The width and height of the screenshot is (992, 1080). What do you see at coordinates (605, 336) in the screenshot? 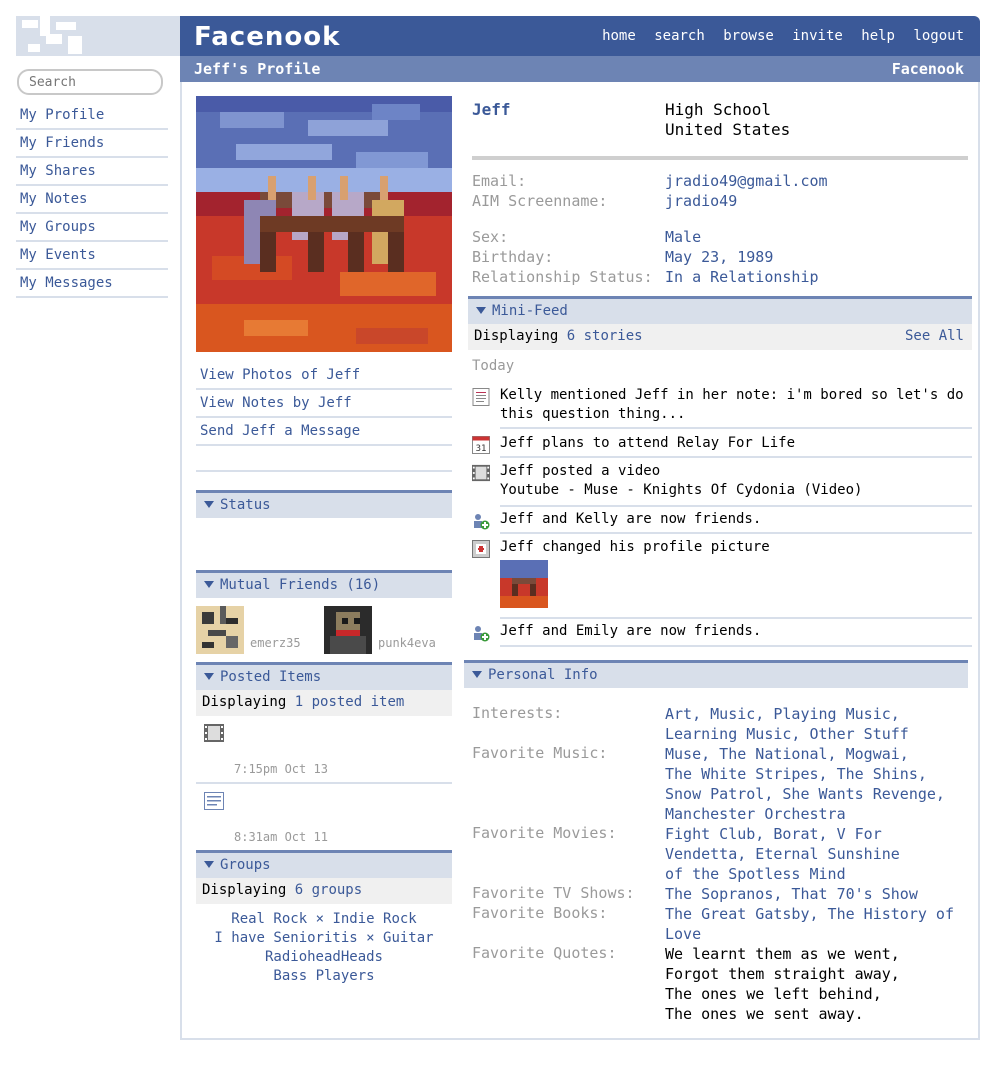
I see `minifeed-count-link: 6 stories` at bounding box center [605, 336].